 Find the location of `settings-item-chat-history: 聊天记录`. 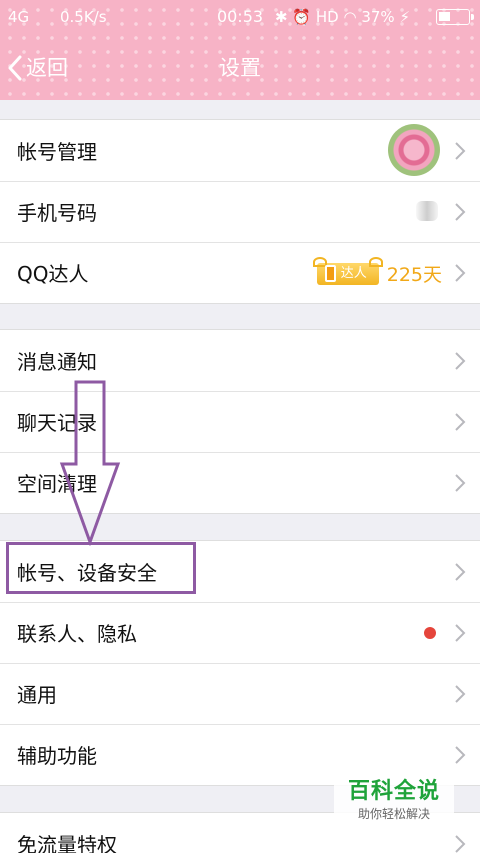

settings-item-chat-history: 聊天记录 is located at coordinates (240, 421).